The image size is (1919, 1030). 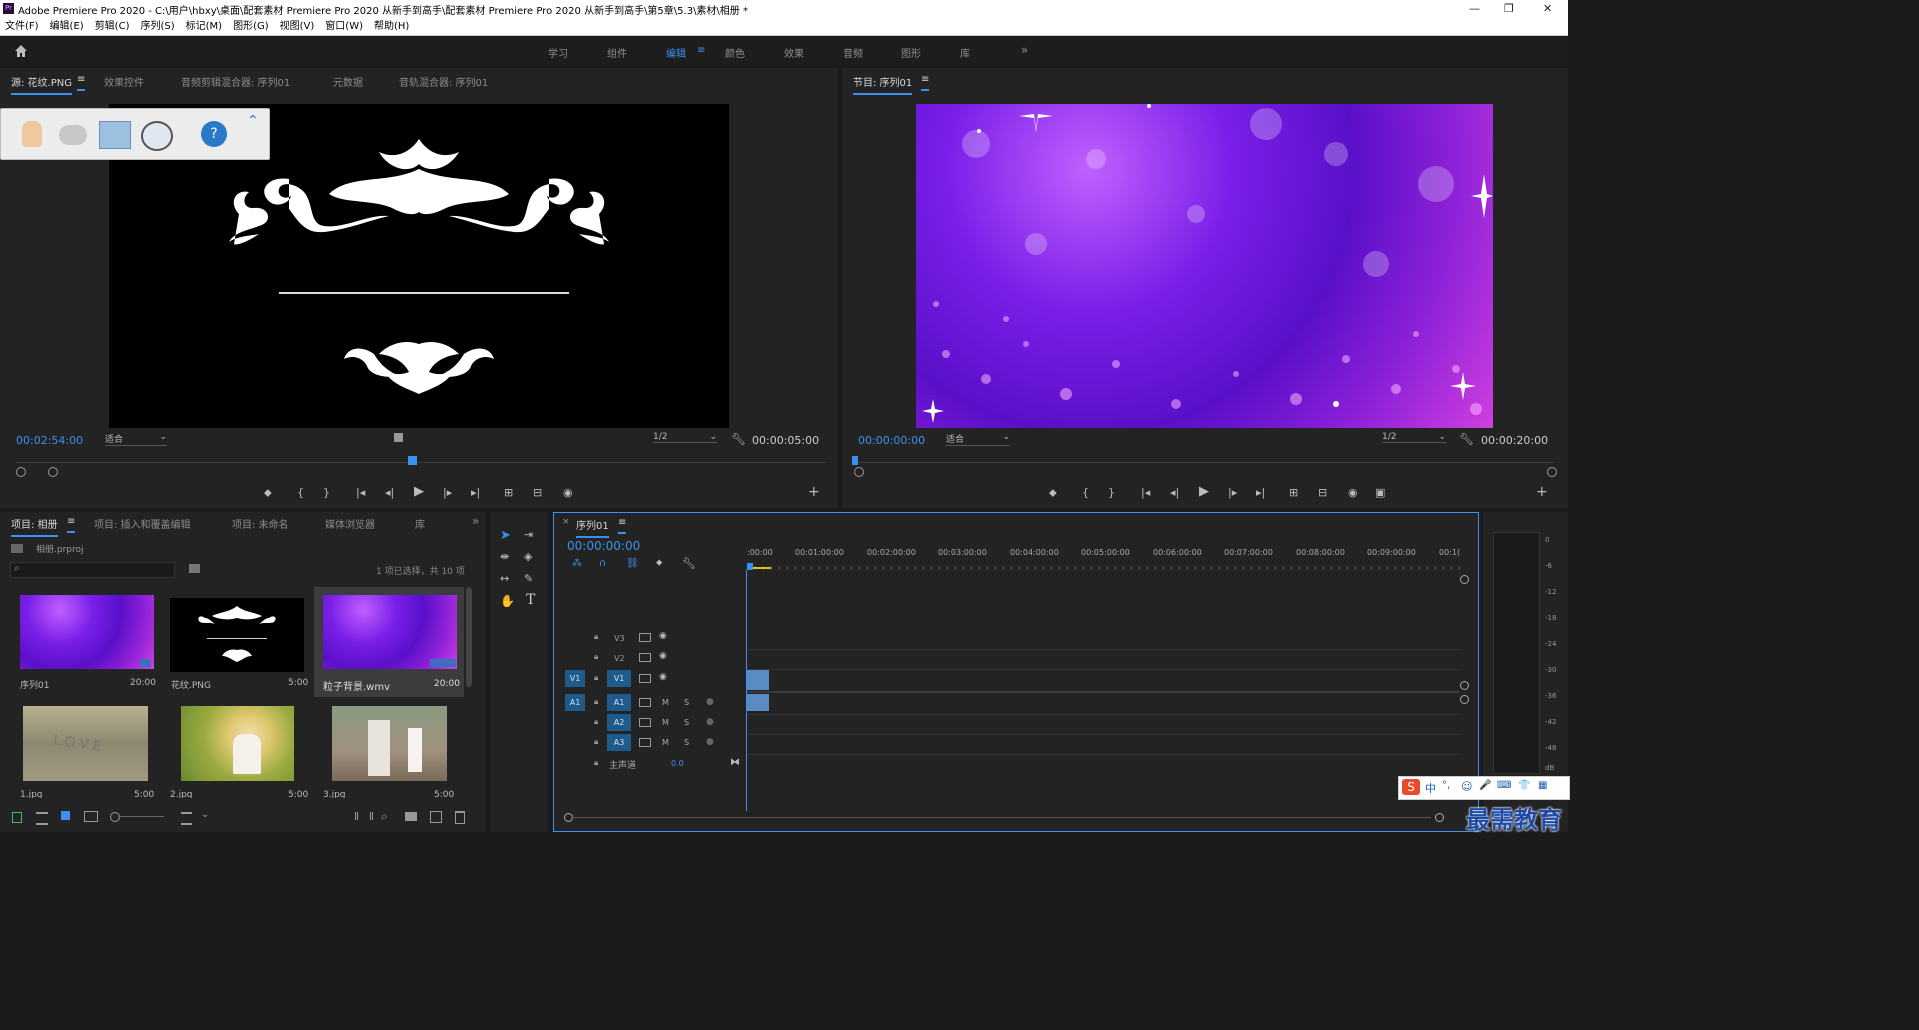 I want to click on list-view-icon, so click(x=42, y=818).